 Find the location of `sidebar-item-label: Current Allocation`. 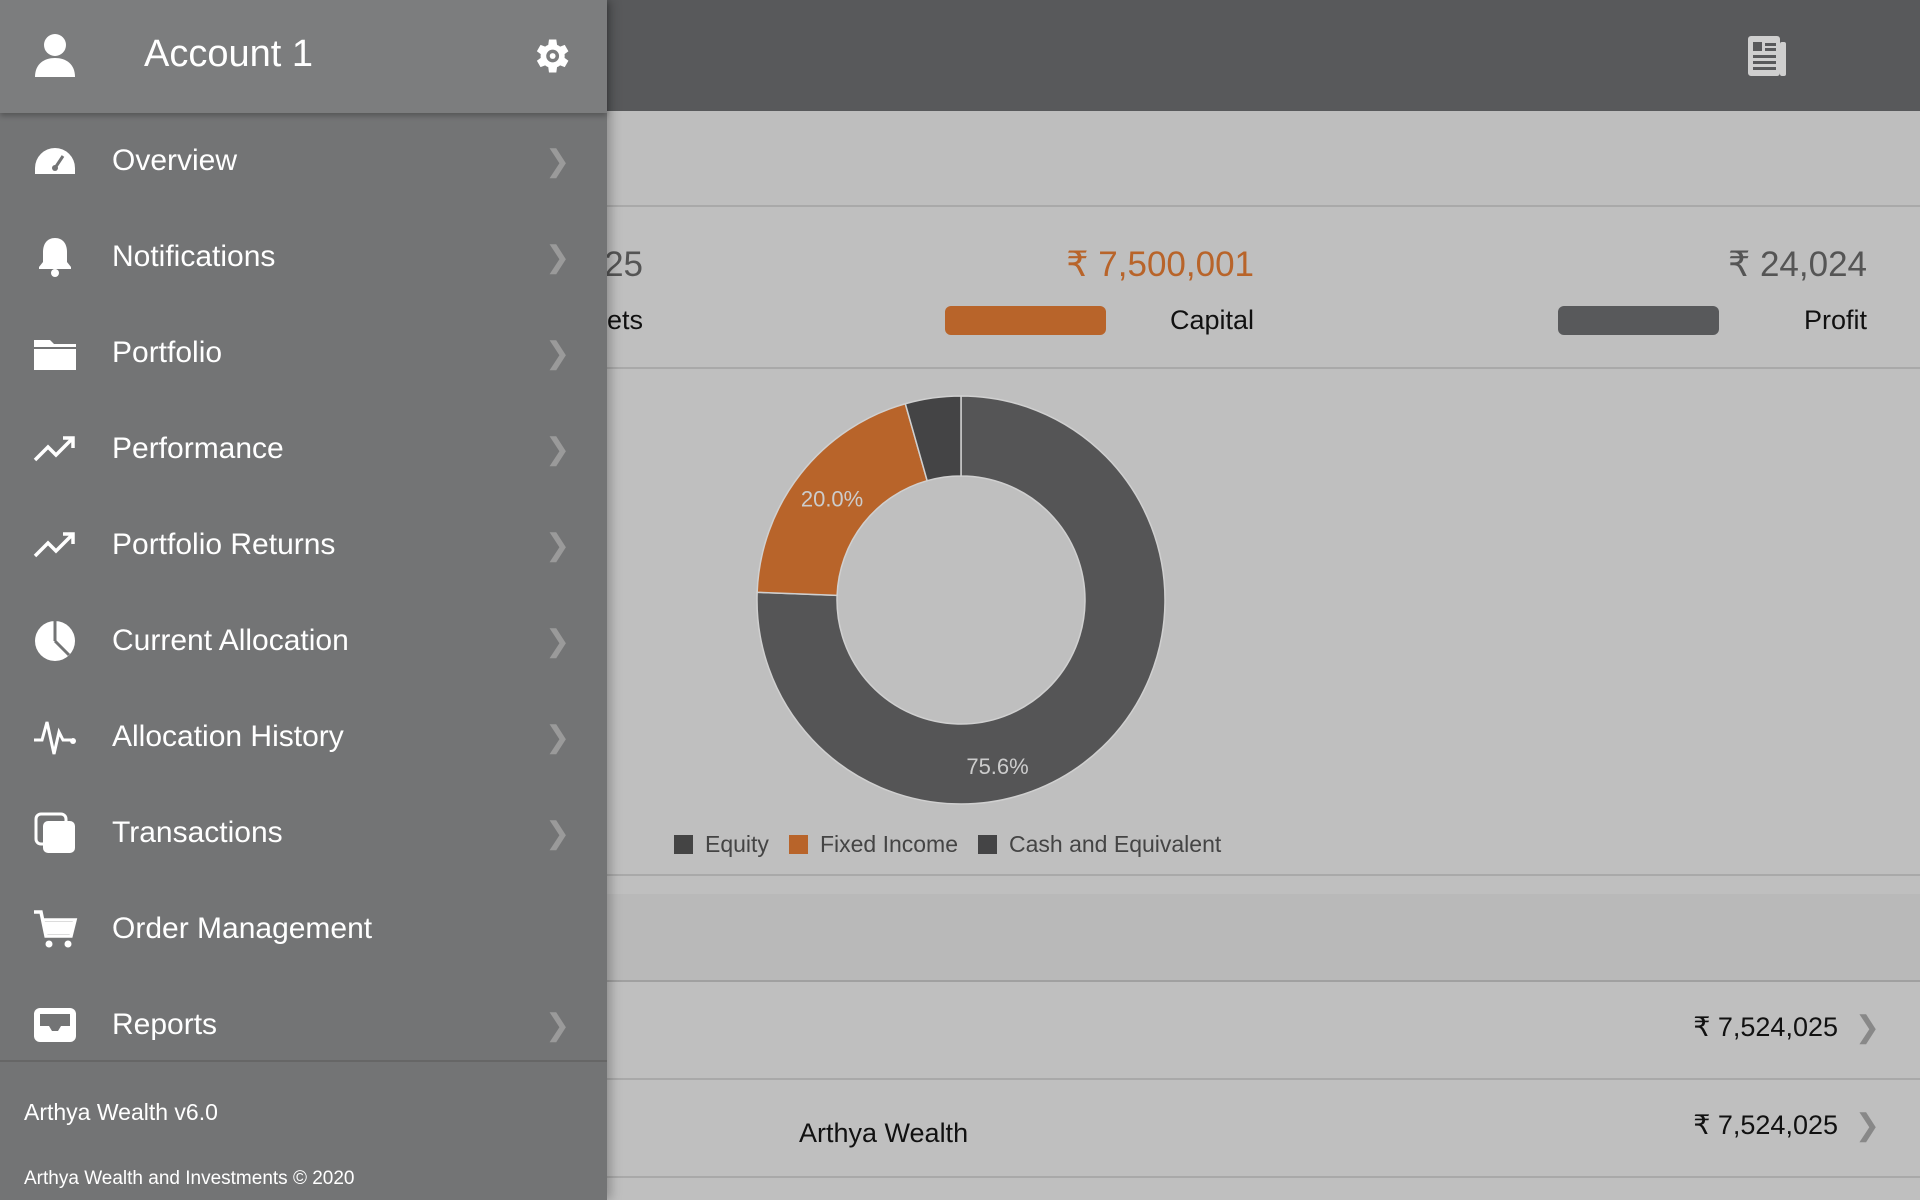

sidebar-item-label: Current Allocation is located at coordinates (230, 640).